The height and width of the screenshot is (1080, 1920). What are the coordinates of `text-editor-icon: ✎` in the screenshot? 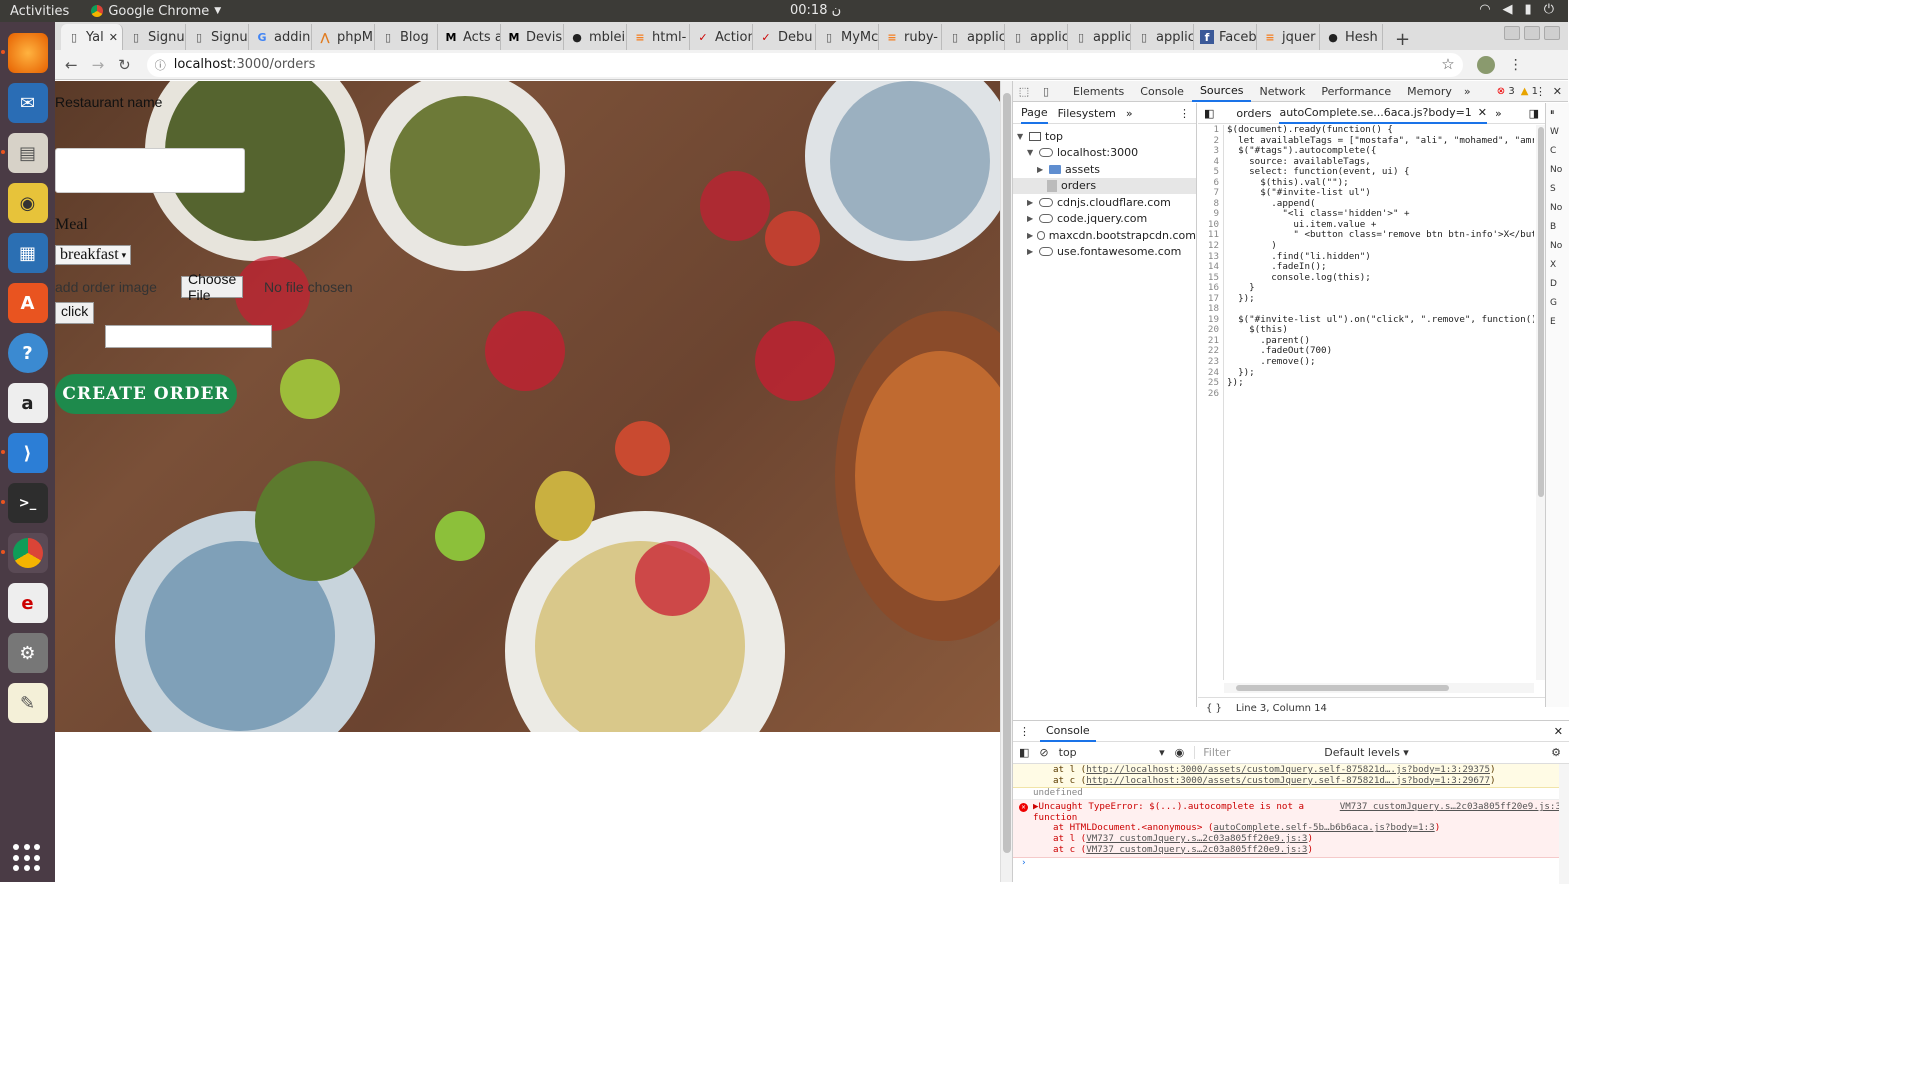 It's located at (27, 703).